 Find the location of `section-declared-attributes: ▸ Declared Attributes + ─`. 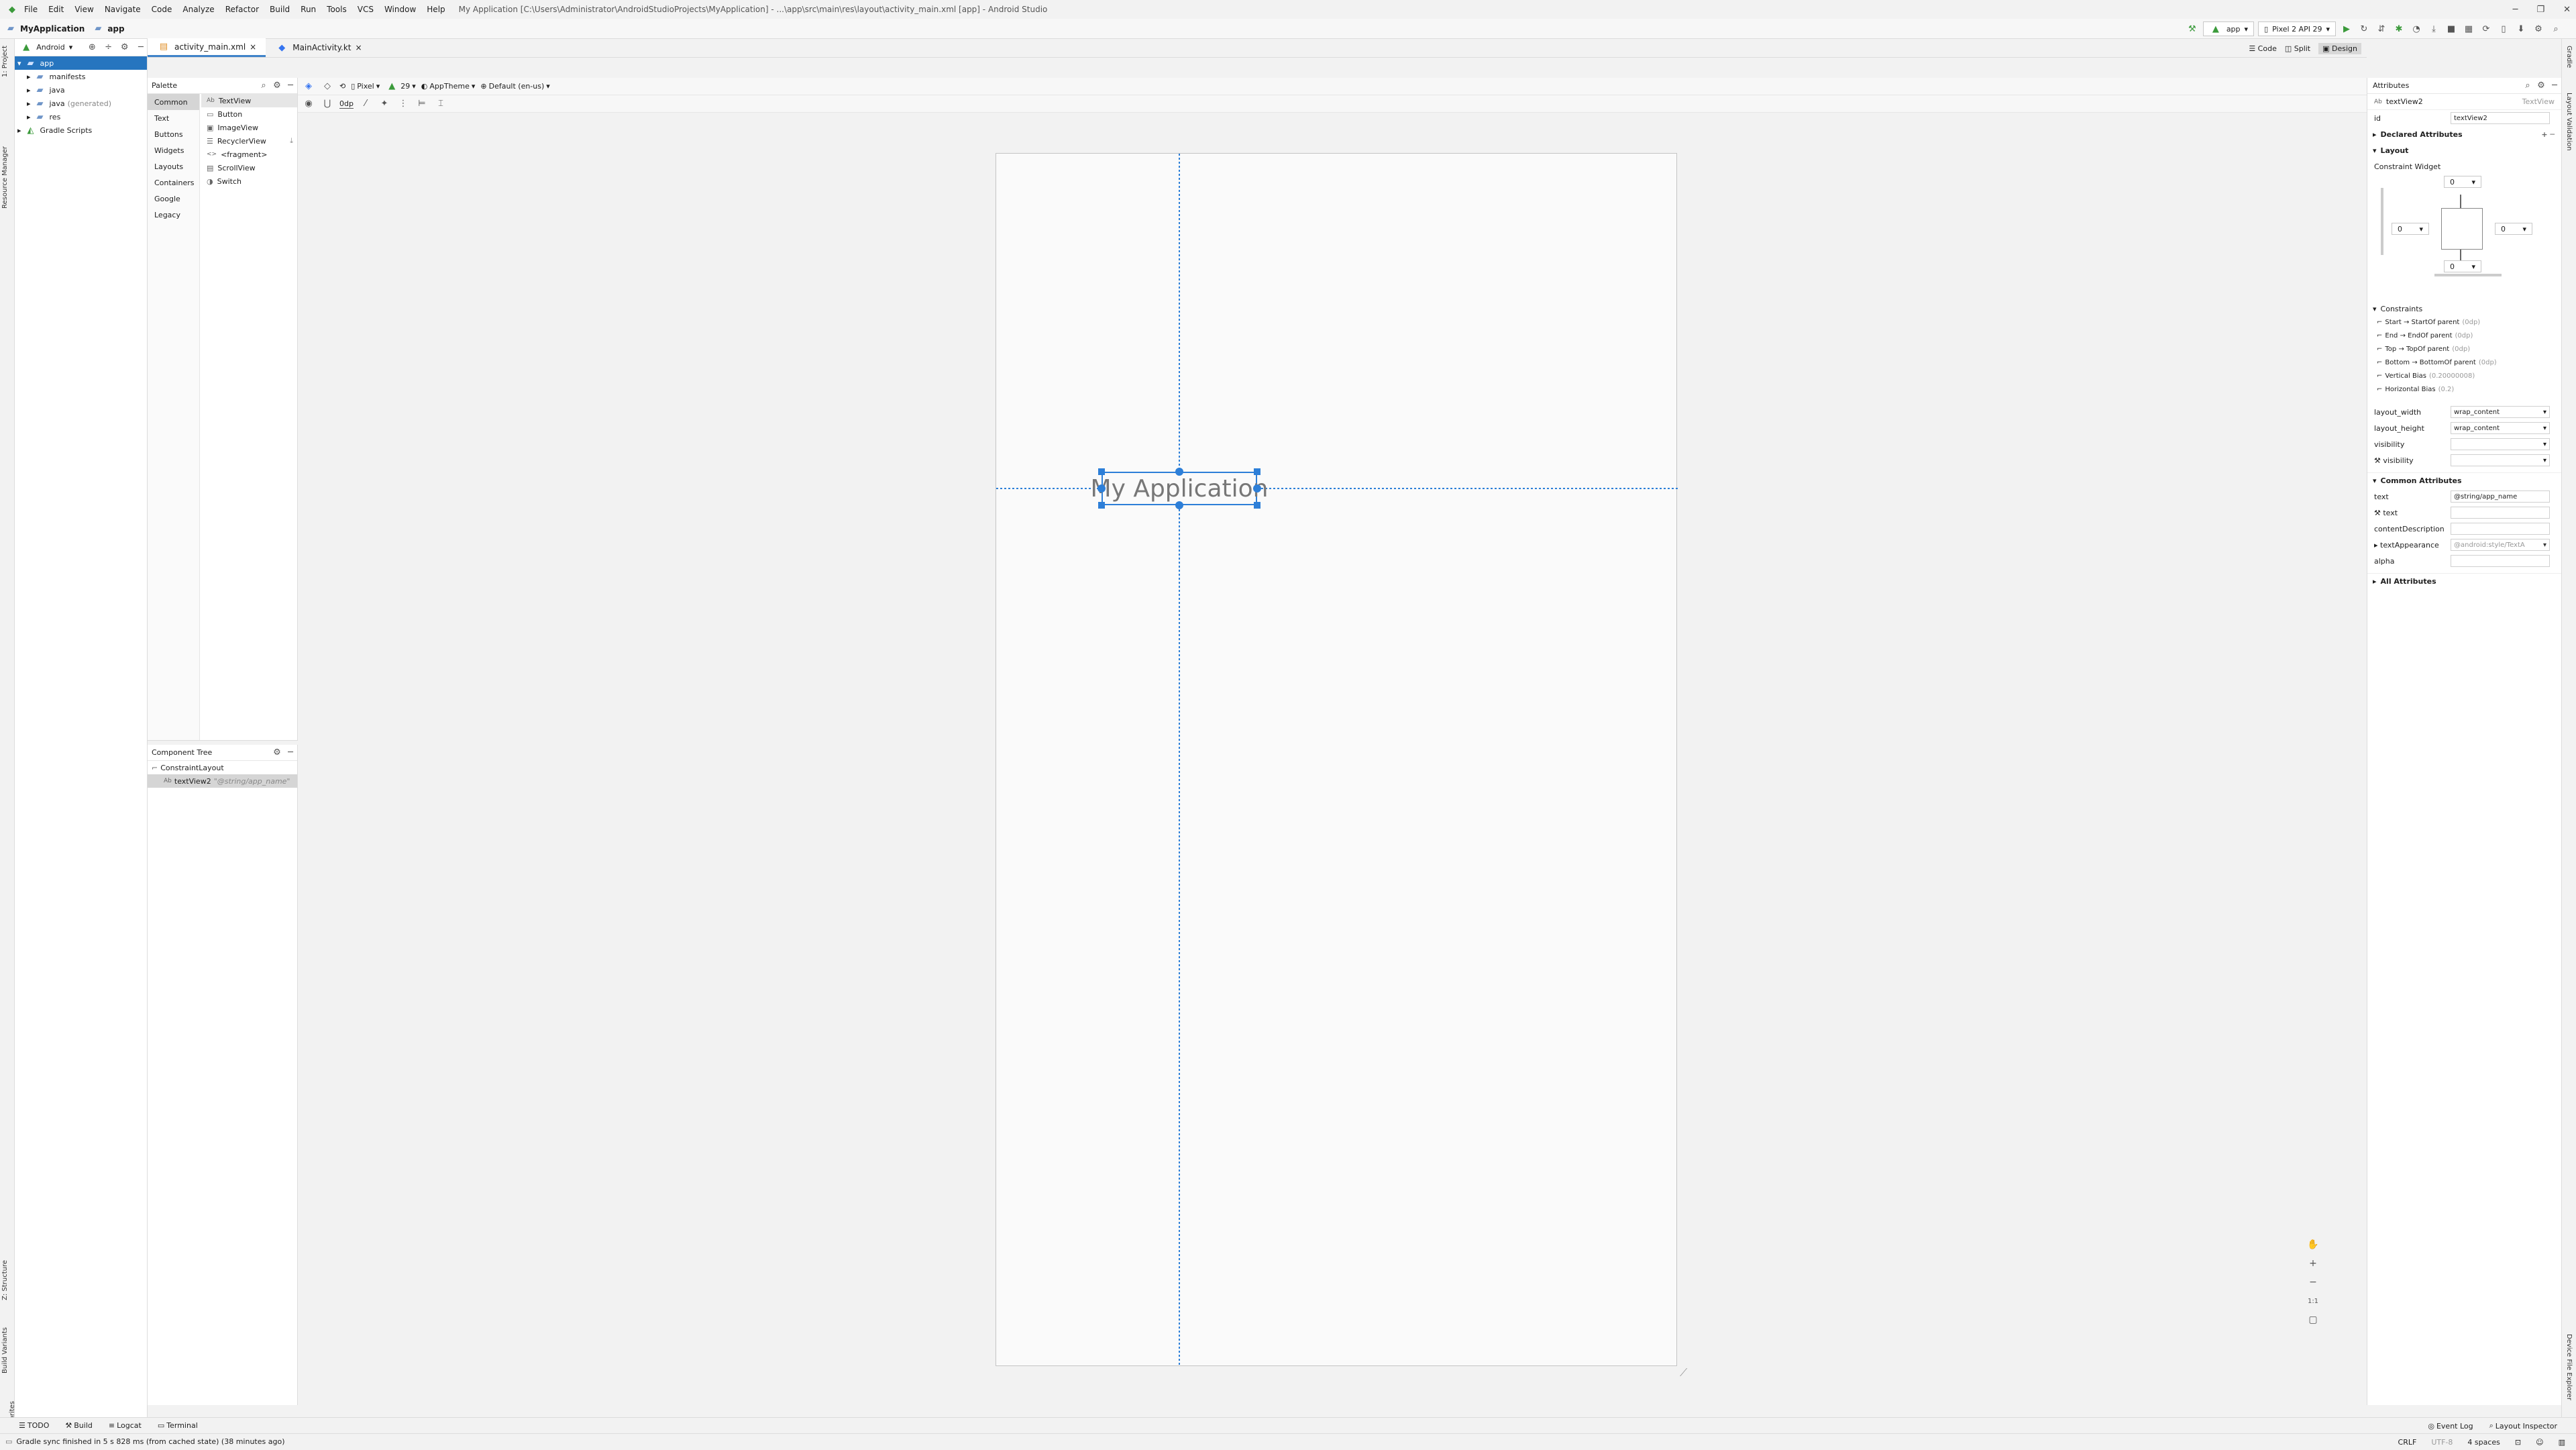

section-declared-attributes: ▸ Declared Attributes + ─ is located at coordinates (2464, 134).